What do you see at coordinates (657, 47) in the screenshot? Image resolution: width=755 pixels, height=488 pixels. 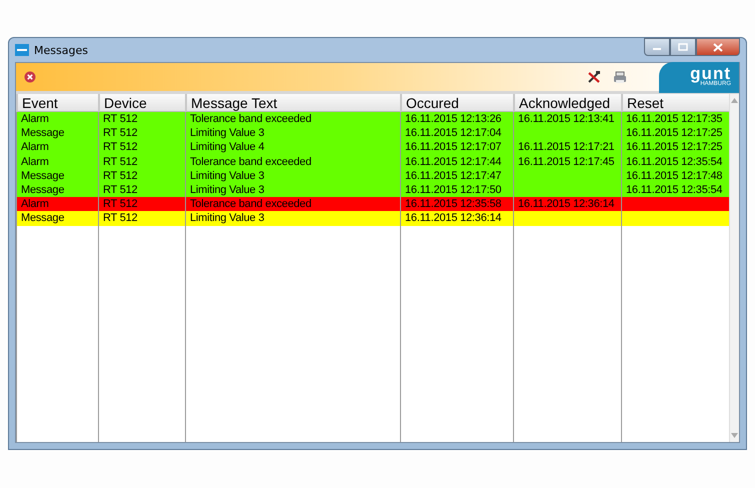 I see `minimize-button` at bounding box center [657, 47].